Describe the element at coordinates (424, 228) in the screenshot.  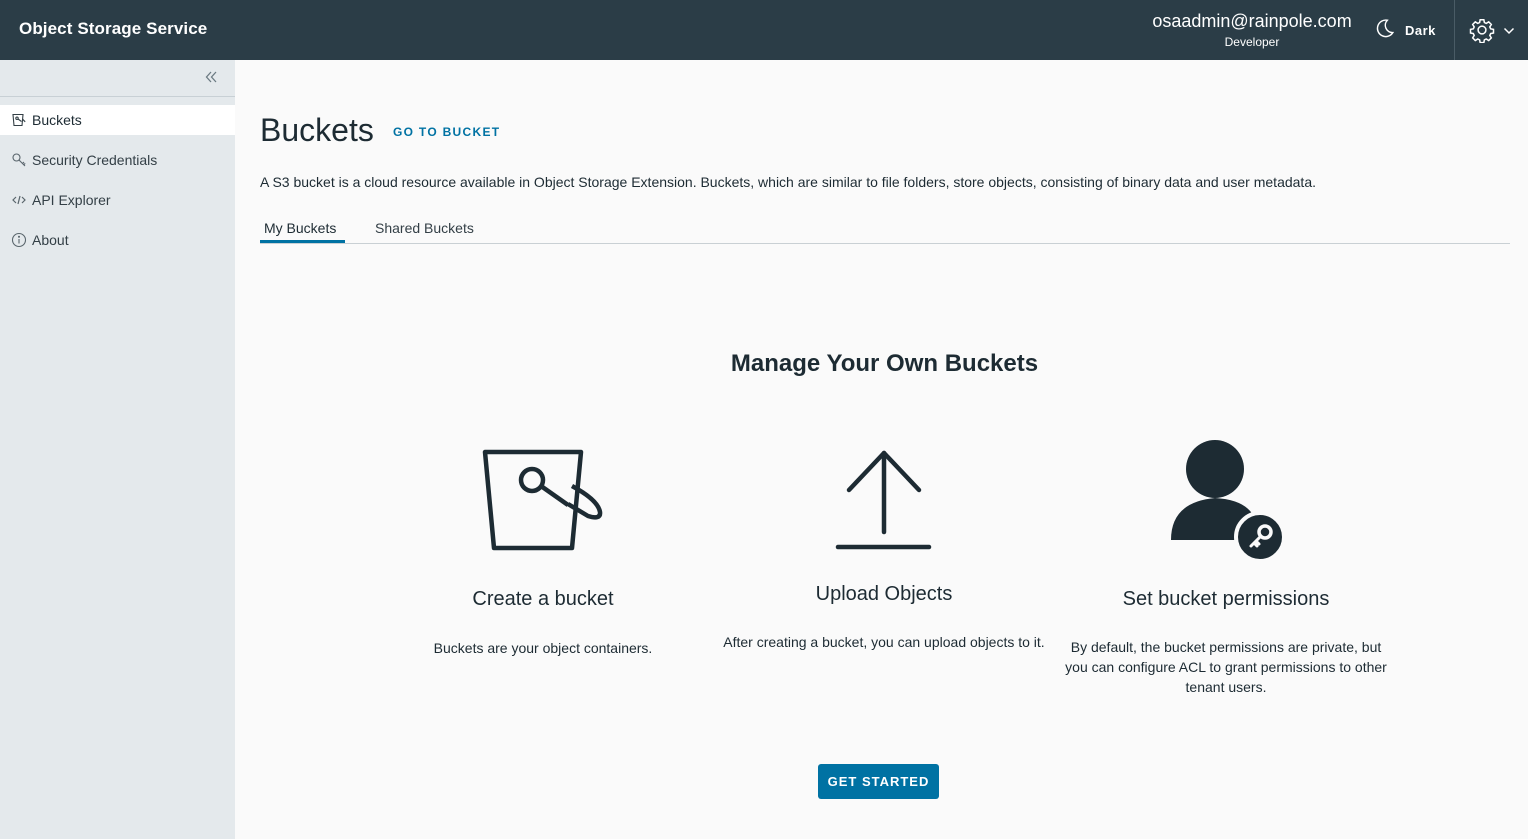
I see `tab-shared-buckets: Shared Buckets` at that location.